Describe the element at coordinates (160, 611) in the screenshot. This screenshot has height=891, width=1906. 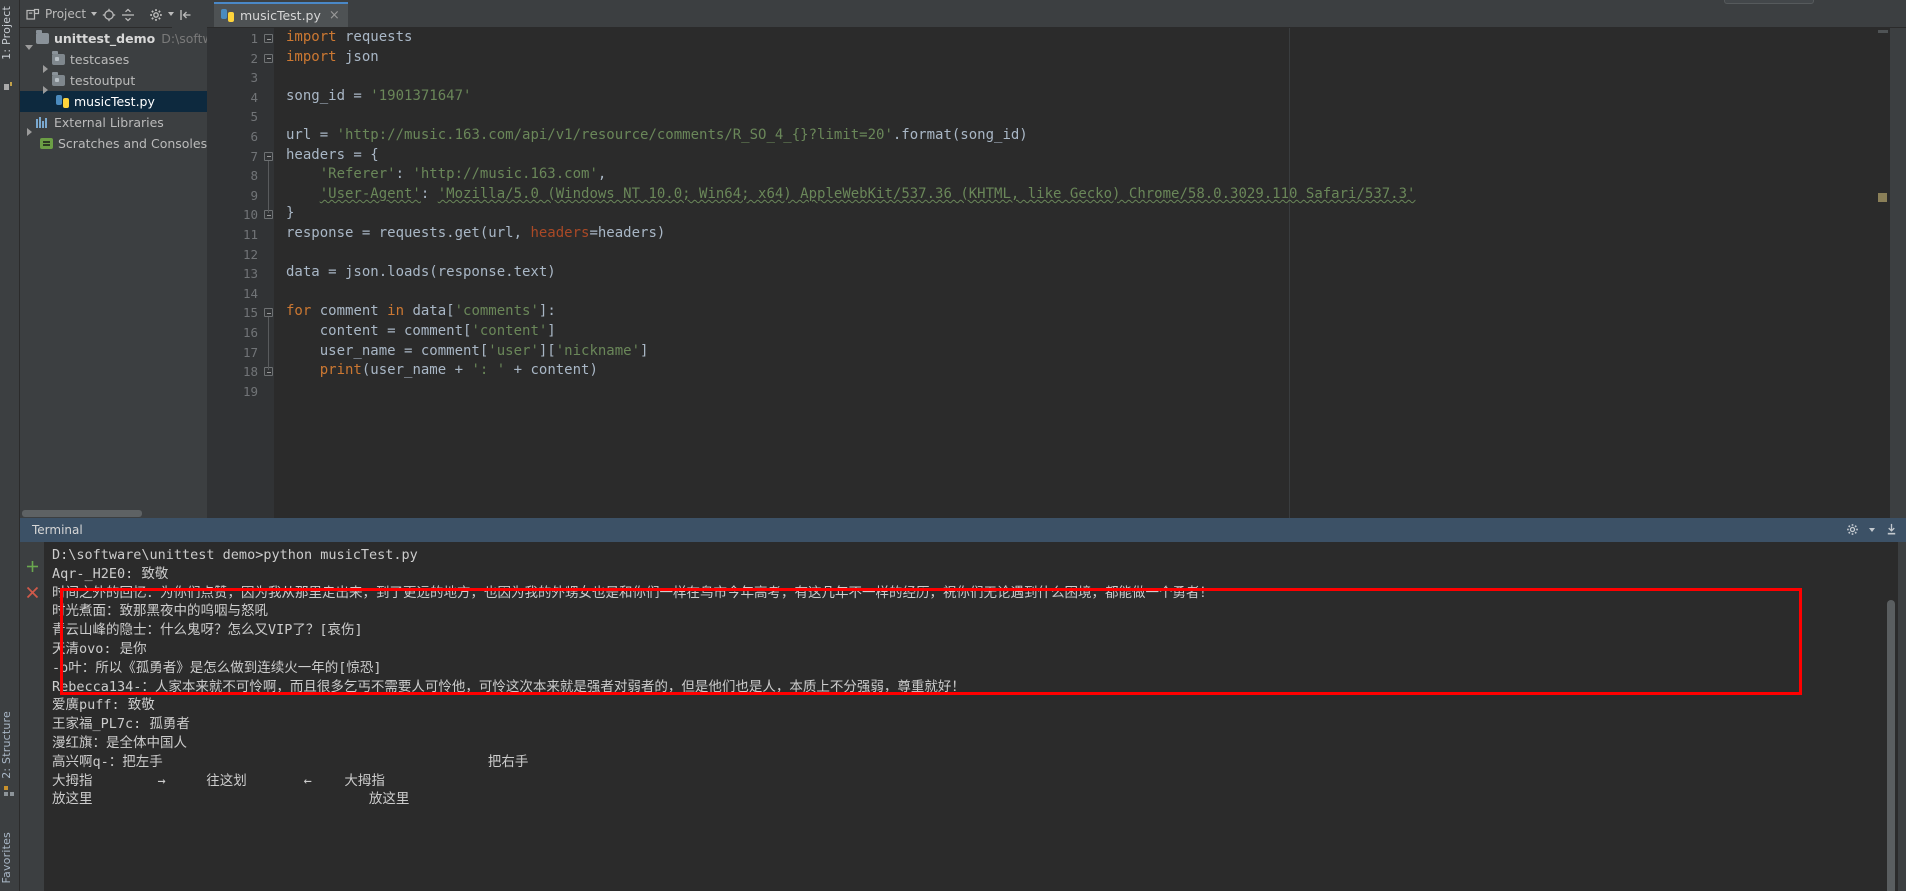
I see `terminal-output-line: 时光煮面：致那黑夜中的呜咽与怒吼` at that location.